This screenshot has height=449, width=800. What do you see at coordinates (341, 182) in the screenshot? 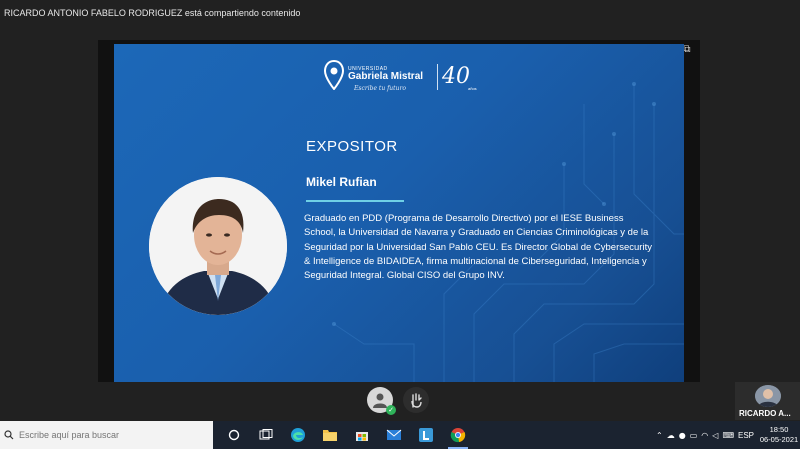
I see `speaker-name: Mikel Rufian` at bounding box center [341, 182].